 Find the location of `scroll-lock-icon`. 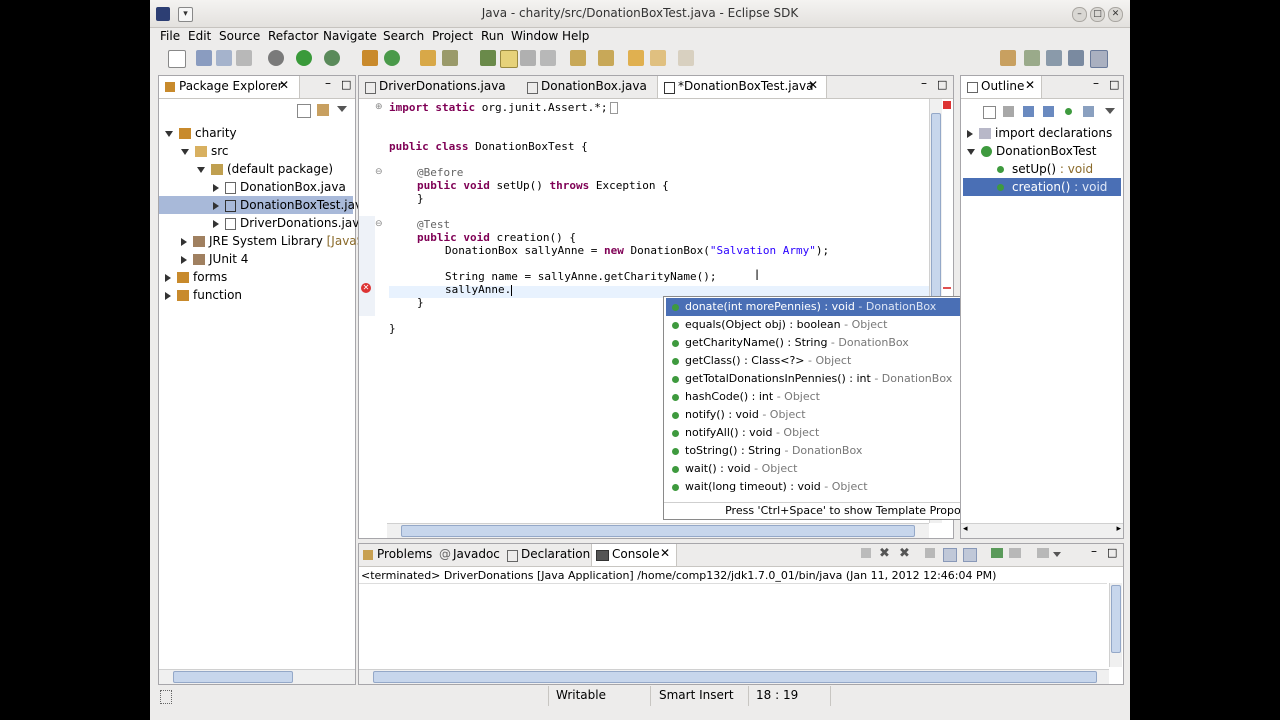

scroll-lock-icon is located at coordinates (950, 555).